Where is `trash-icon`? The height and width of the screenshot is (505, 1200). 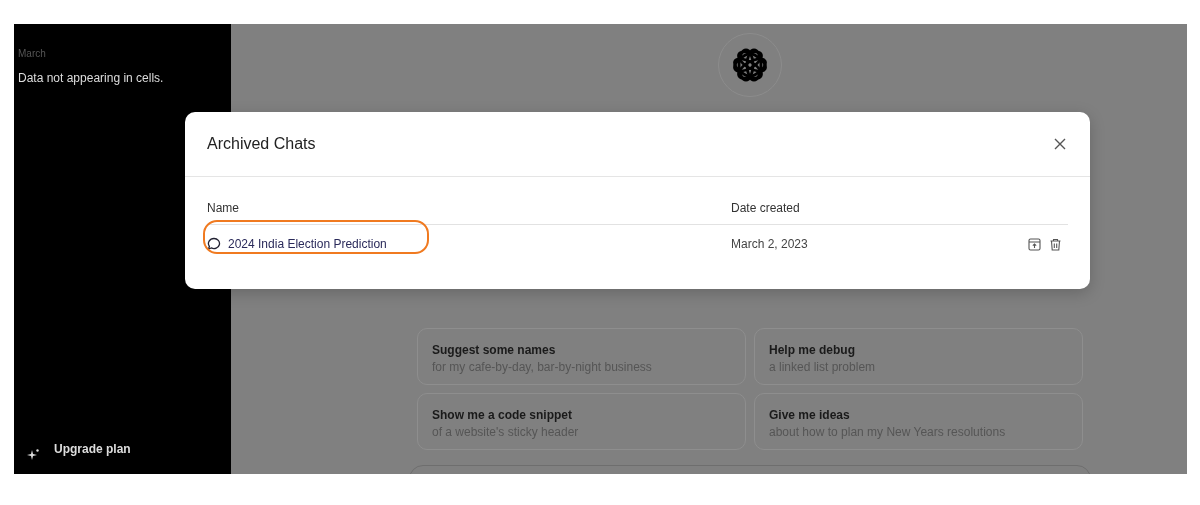 trash-icon is located at coordinates (1055, 244).